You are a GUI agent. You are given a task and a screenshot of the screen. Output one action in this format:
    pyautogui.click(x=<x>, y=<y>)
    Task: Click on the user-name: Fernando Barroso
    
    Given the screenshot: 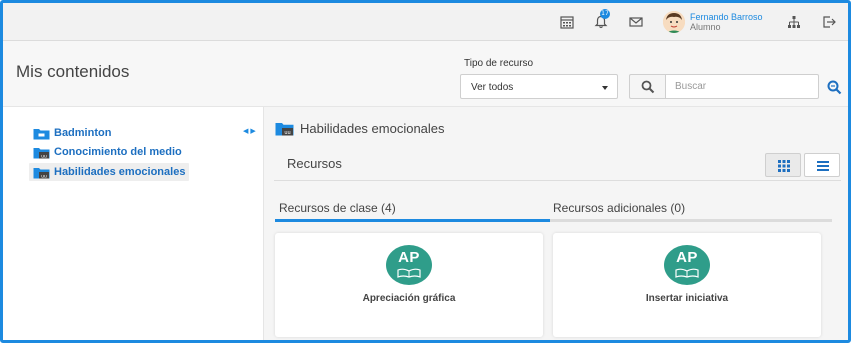 What is the action you would take?
    pyautogui.click(x=726, y=17)
    